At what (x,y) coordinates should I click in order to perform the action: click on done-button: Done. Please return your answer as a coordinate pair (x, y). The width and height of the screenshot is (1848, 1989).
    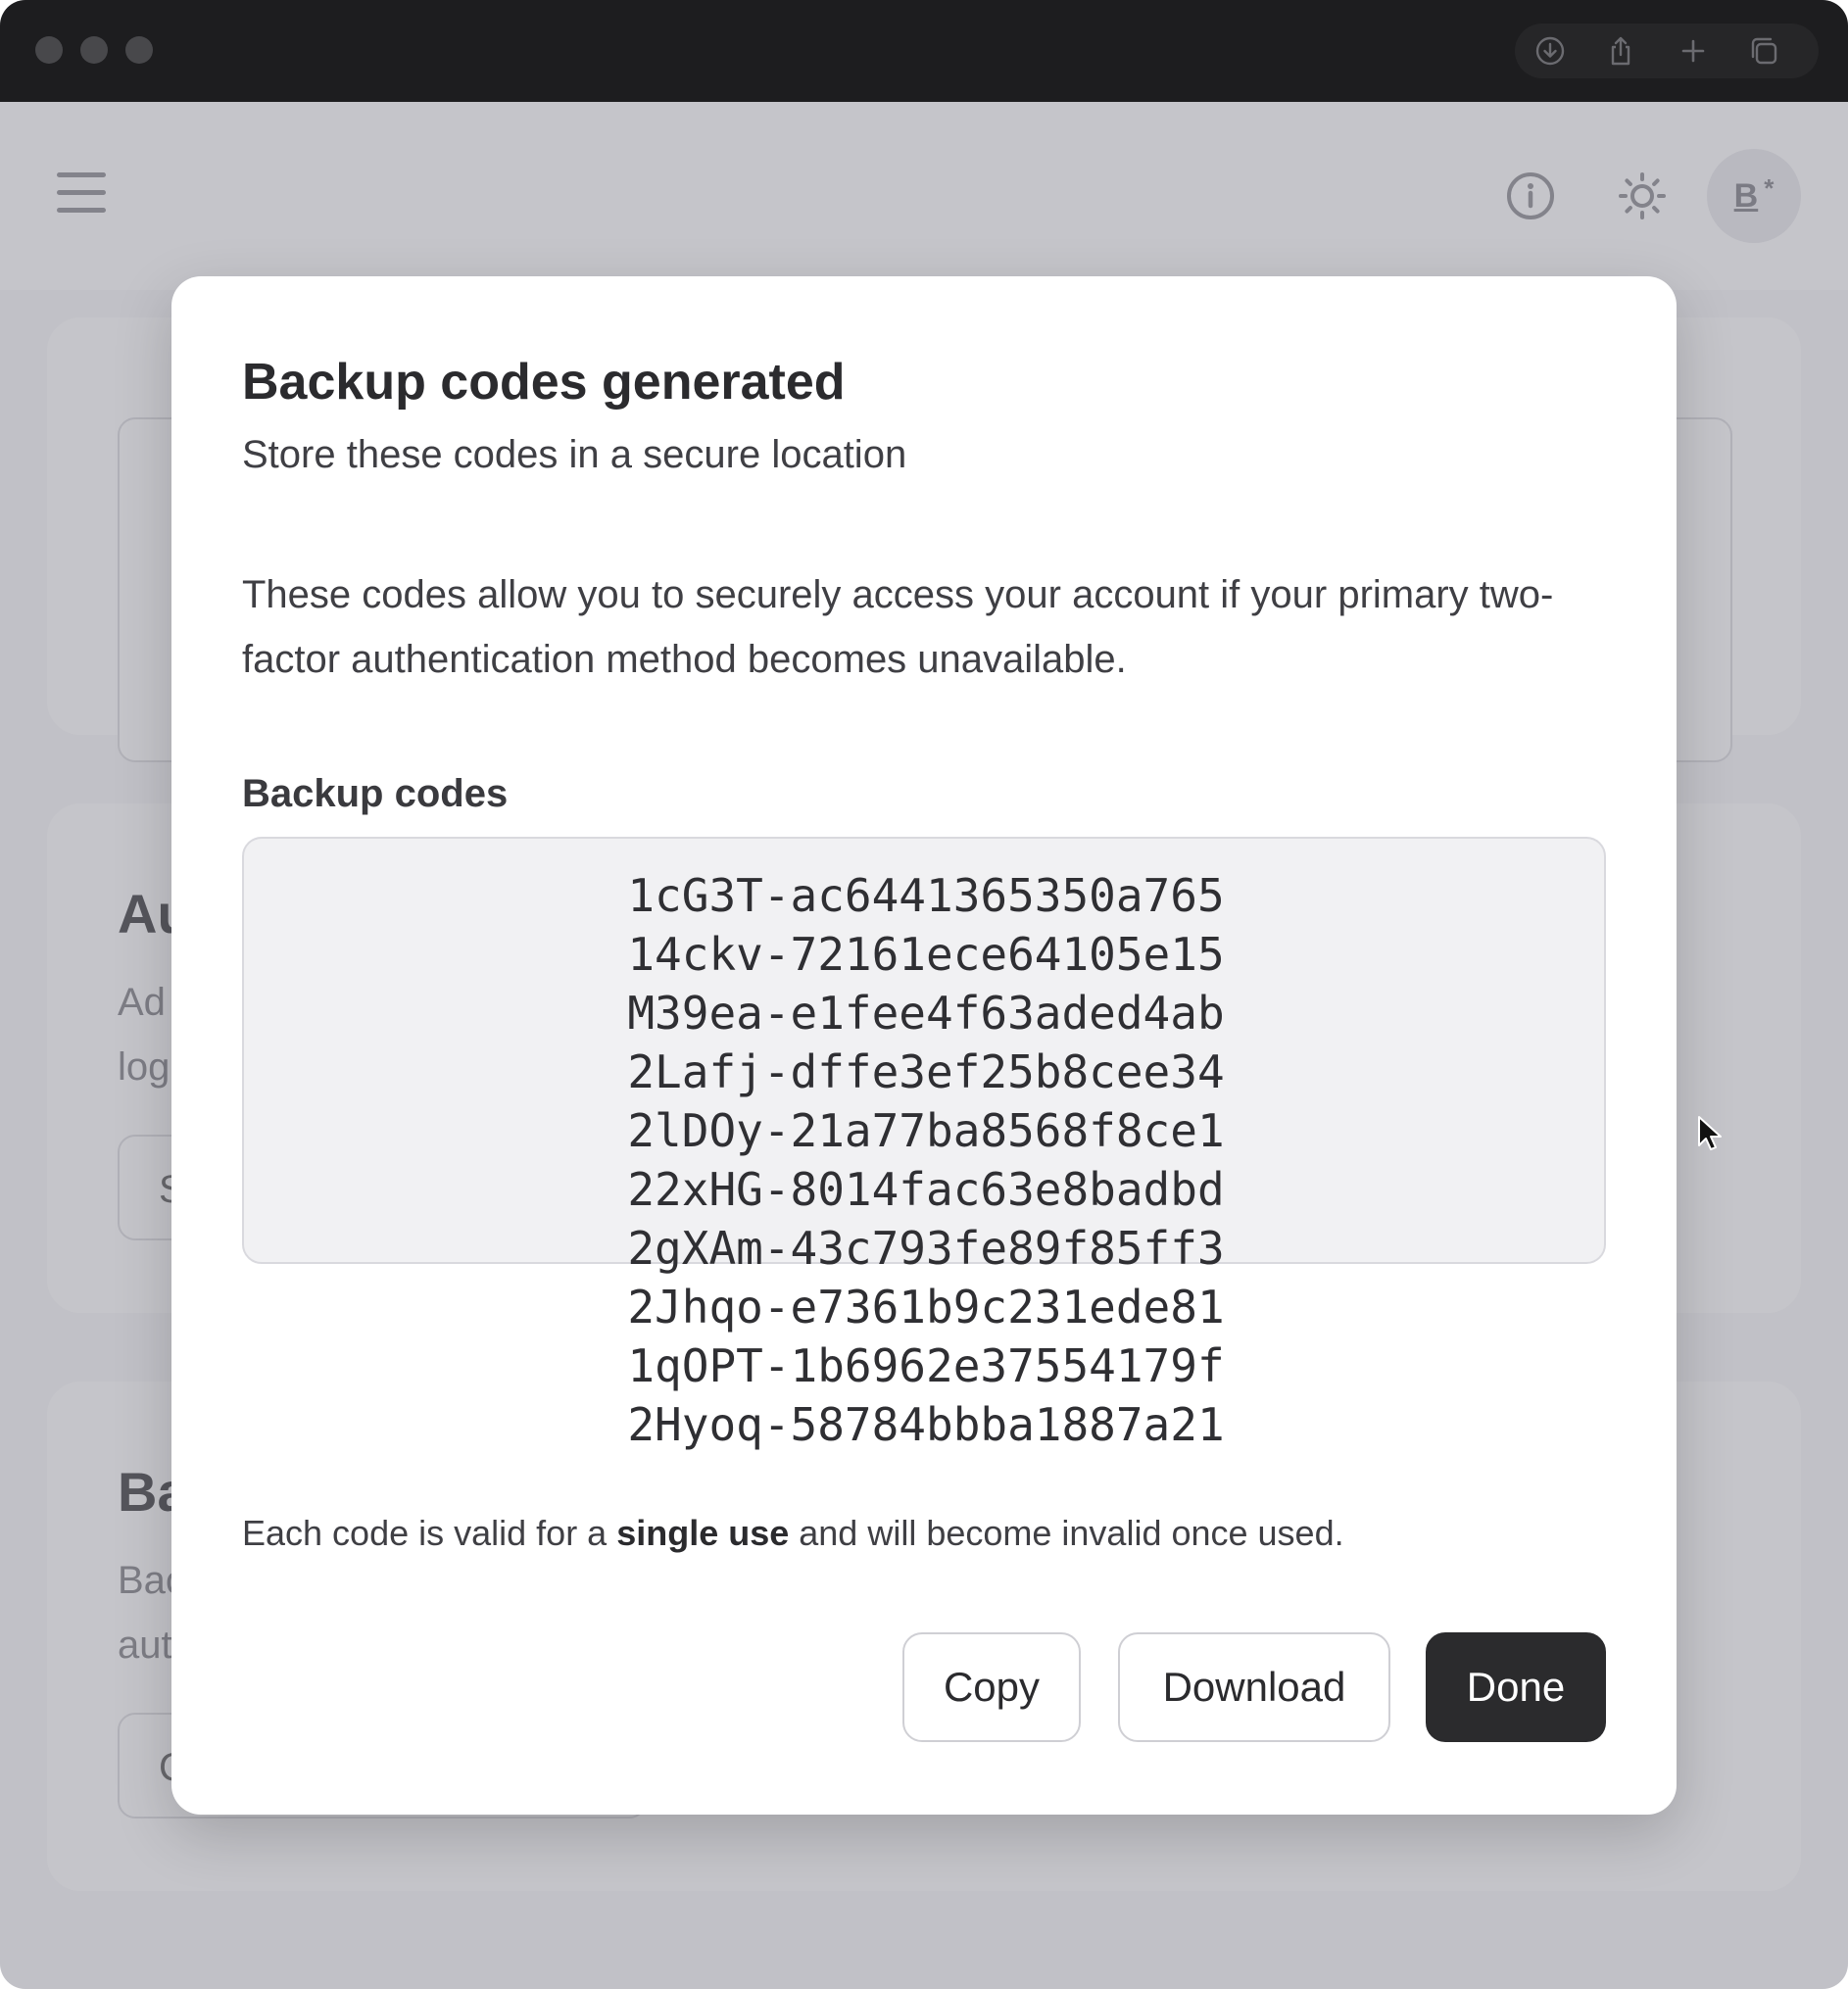
    Looking at the image, I should click on (1516, 1687).